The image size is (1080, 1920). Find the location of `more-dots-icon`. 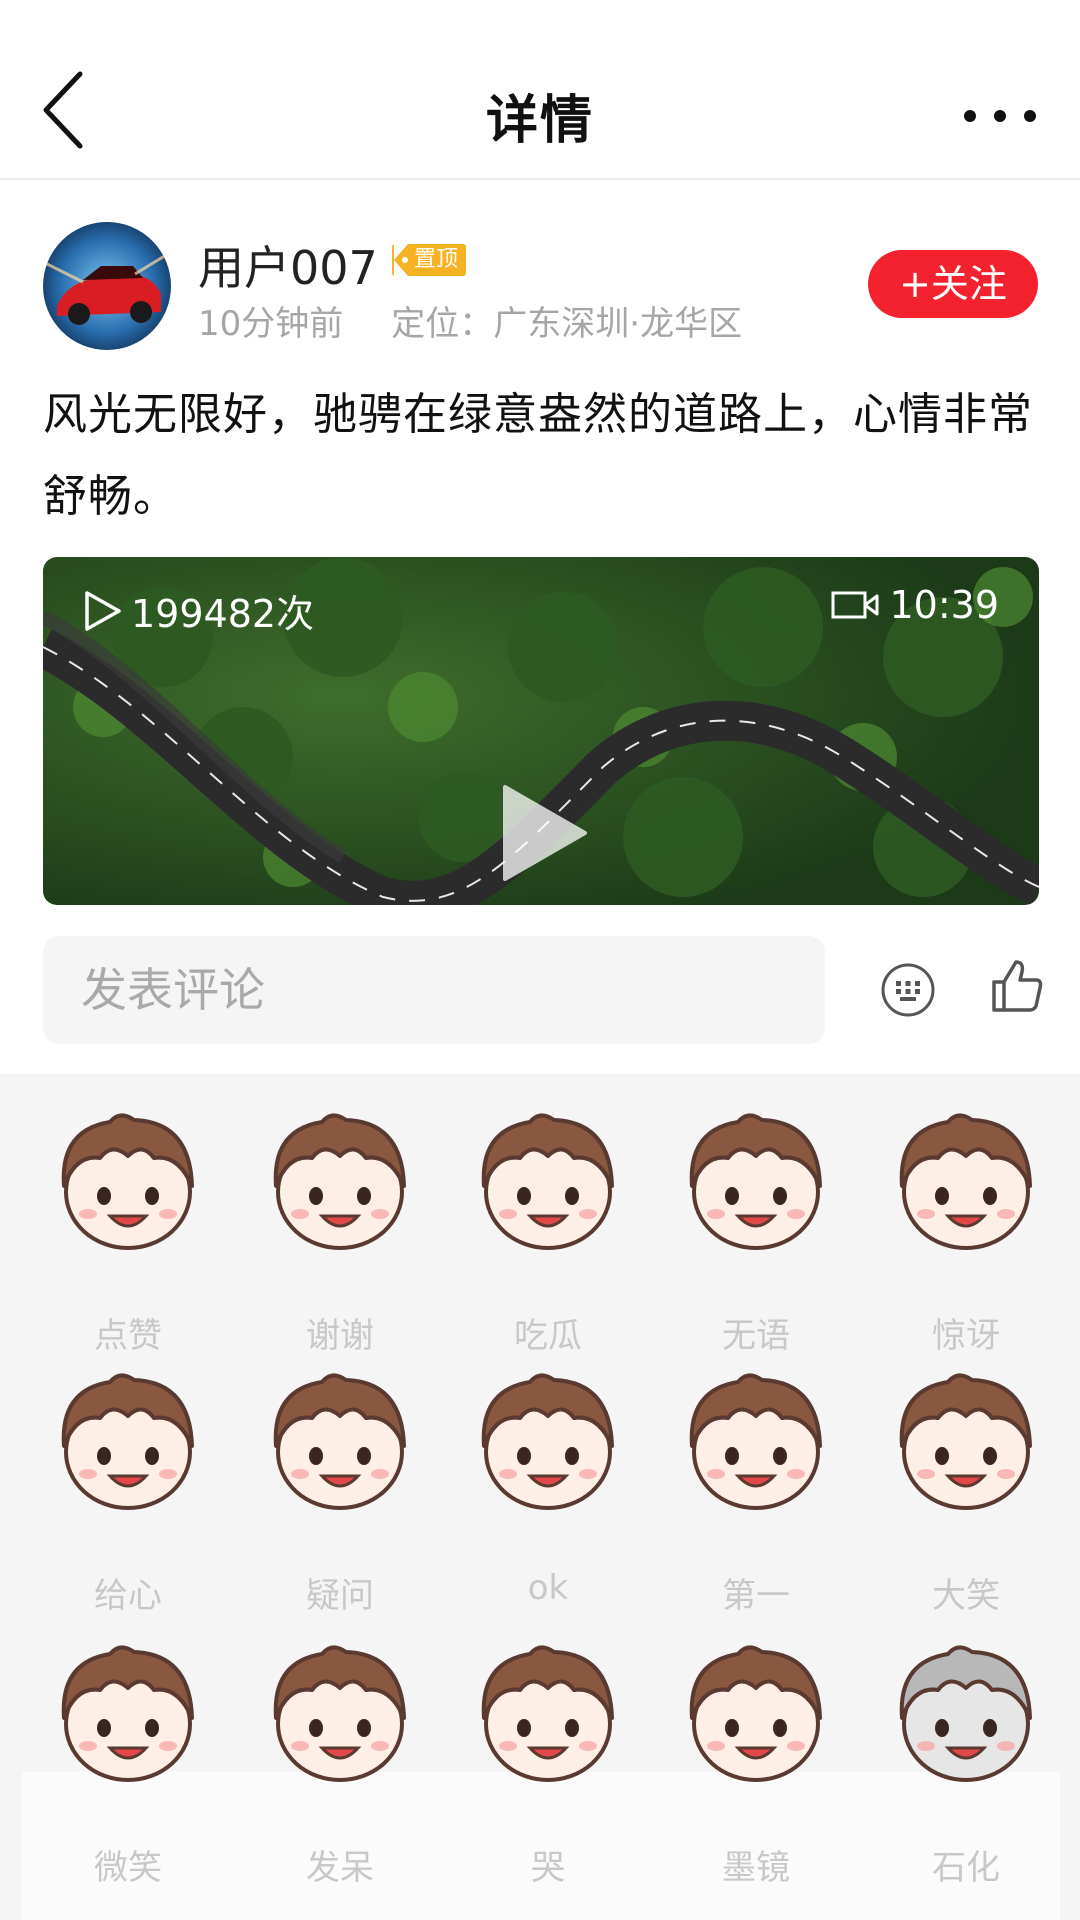

more-dots-icon is located at coordinates (1000, 116).